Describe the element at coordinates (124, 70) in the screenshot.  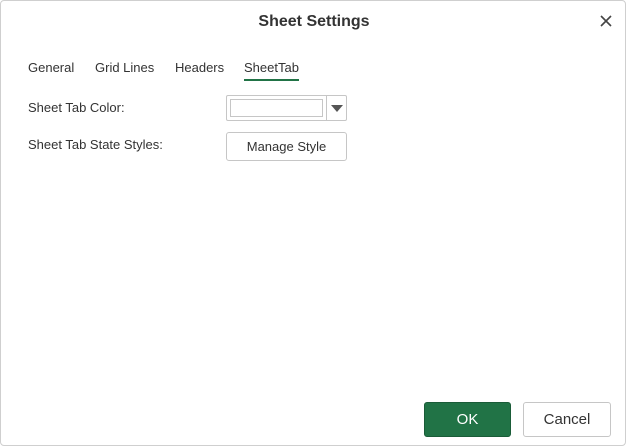
I see `tab-grid-lines: Grid Lines` at that location.